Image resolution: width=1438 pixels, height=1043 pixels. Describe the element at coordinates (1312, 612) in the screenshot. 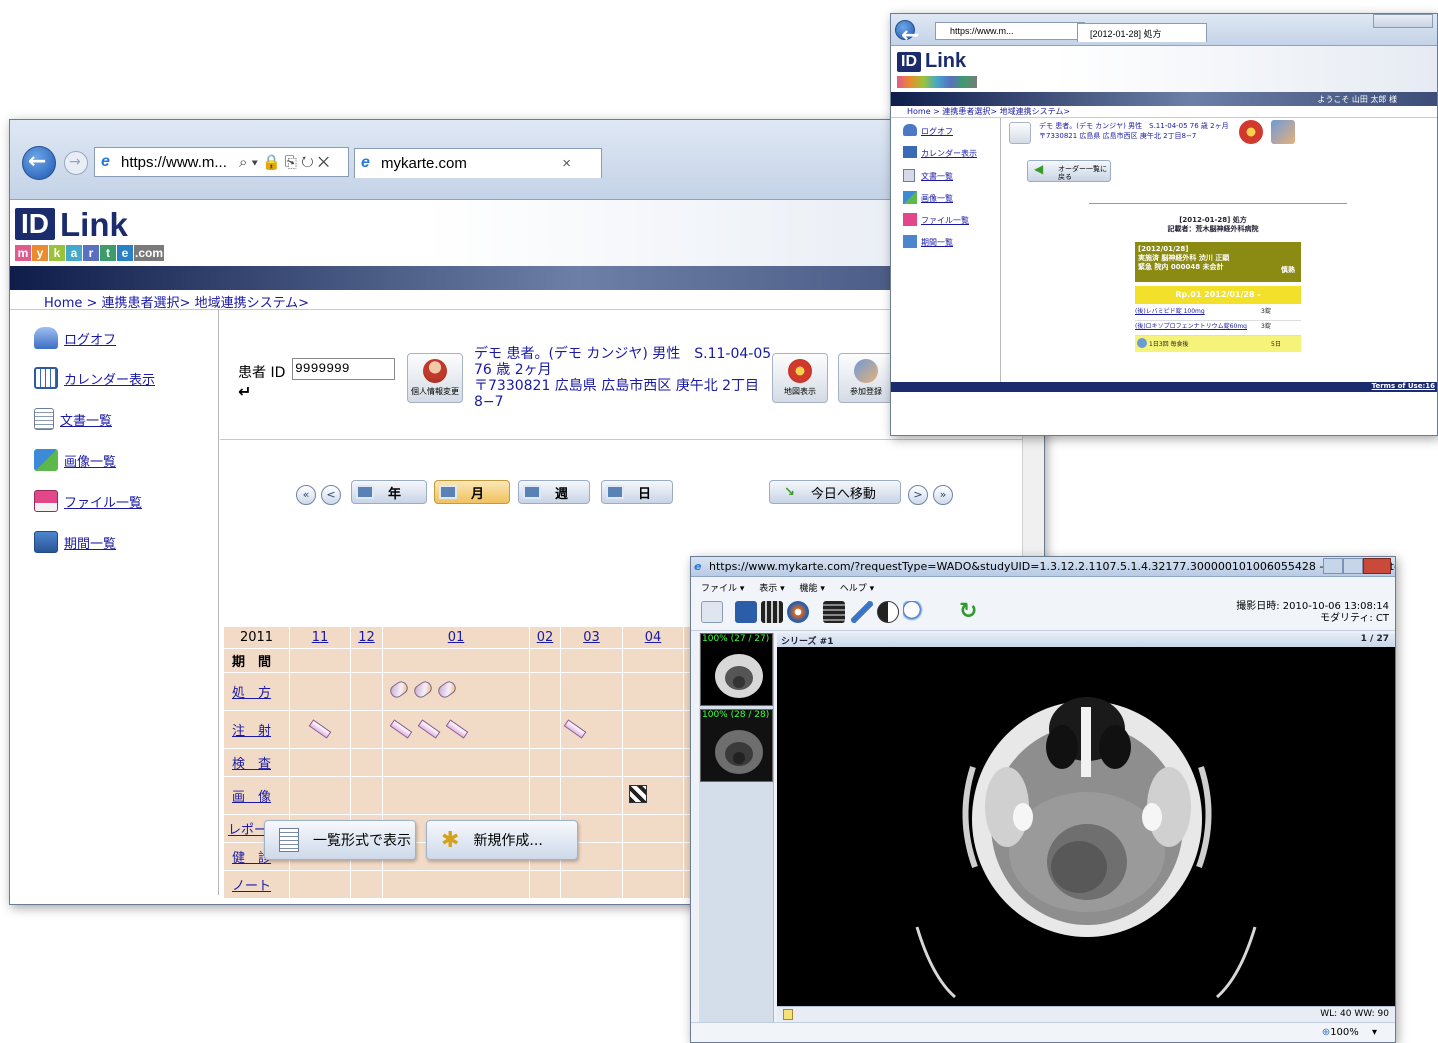

I see `study-info: 撮影日時: 2010-10-06 13:08:14 モダリティ: CT` at that location.